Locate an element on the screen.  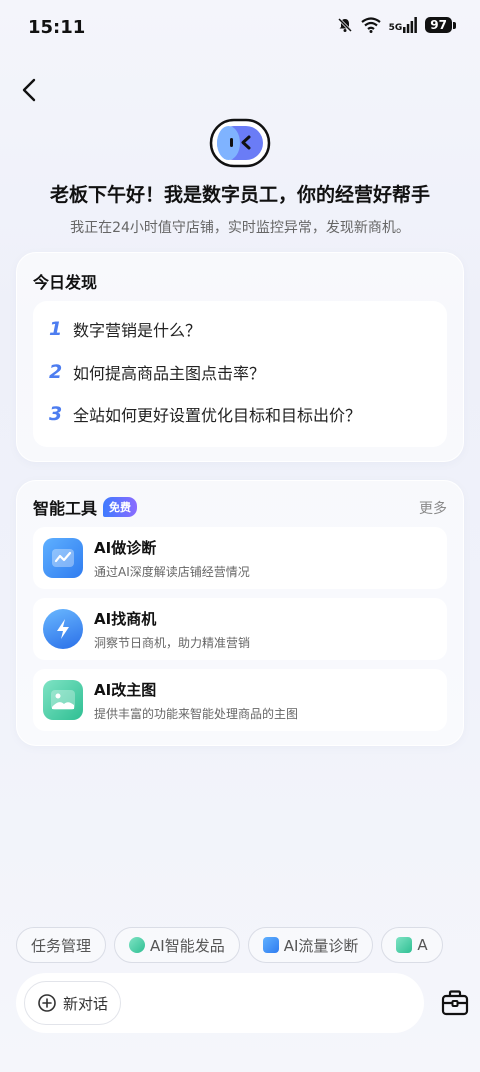
question-number: 1 is located at coordinates (56, 329).